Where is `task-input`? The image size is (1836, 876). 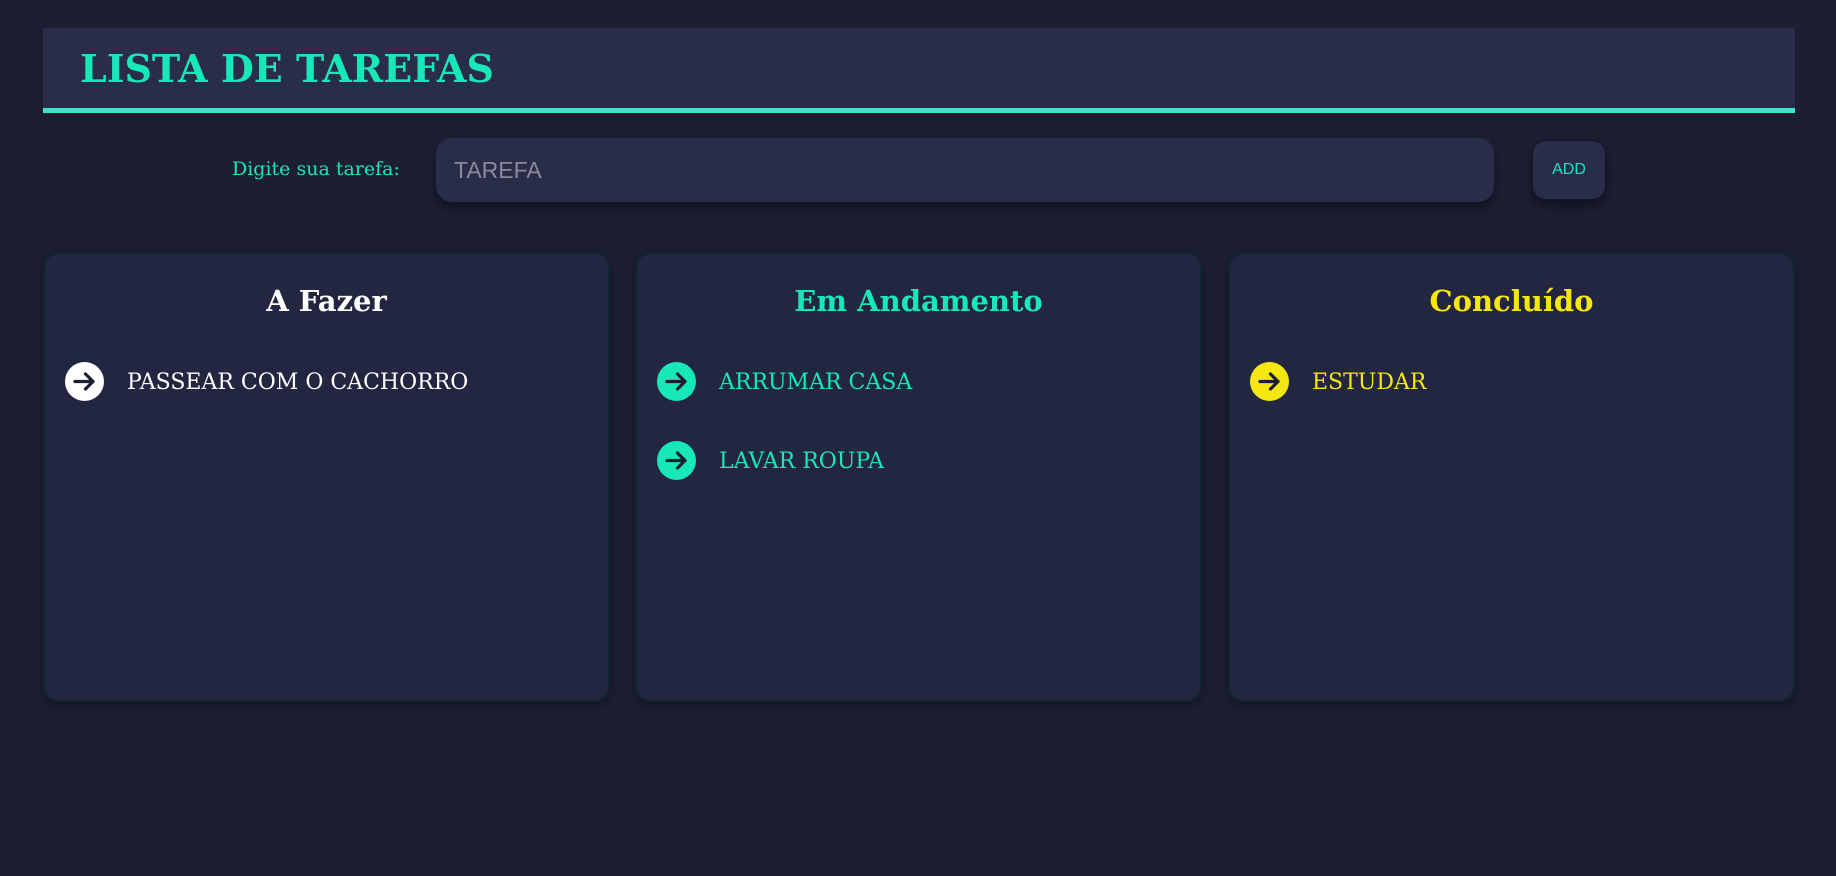 task-input is located at coordinates (965, 170).